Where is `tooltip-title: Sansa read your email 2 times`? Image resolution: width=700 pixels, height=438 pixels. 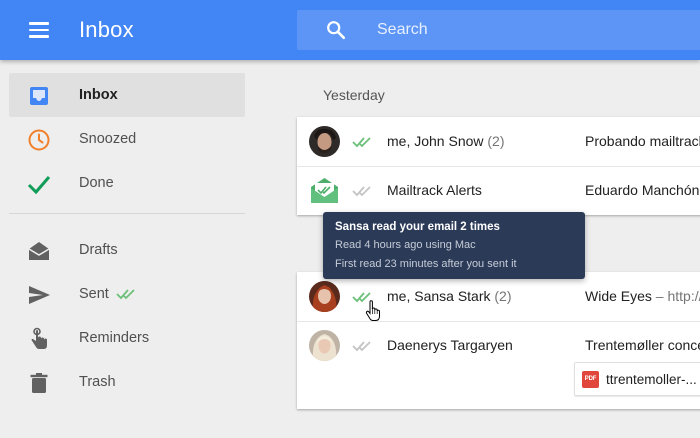 tooltip-title: Sansa read your email 2 times is located at coordinates (417, 227).